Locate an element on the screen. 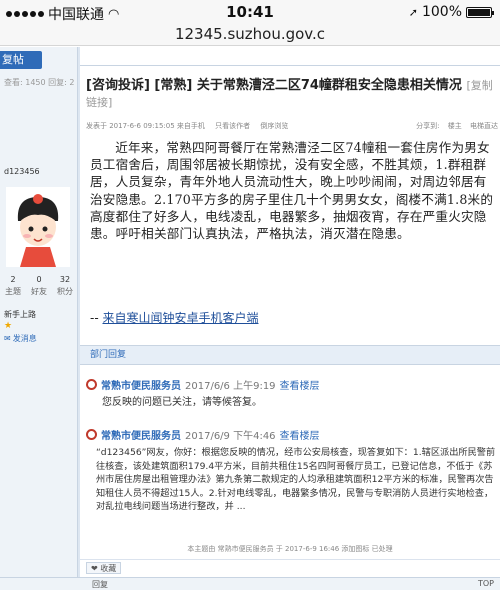  address-bar: 12345.suzhou.gov.c is located at coordinates (250, 35).